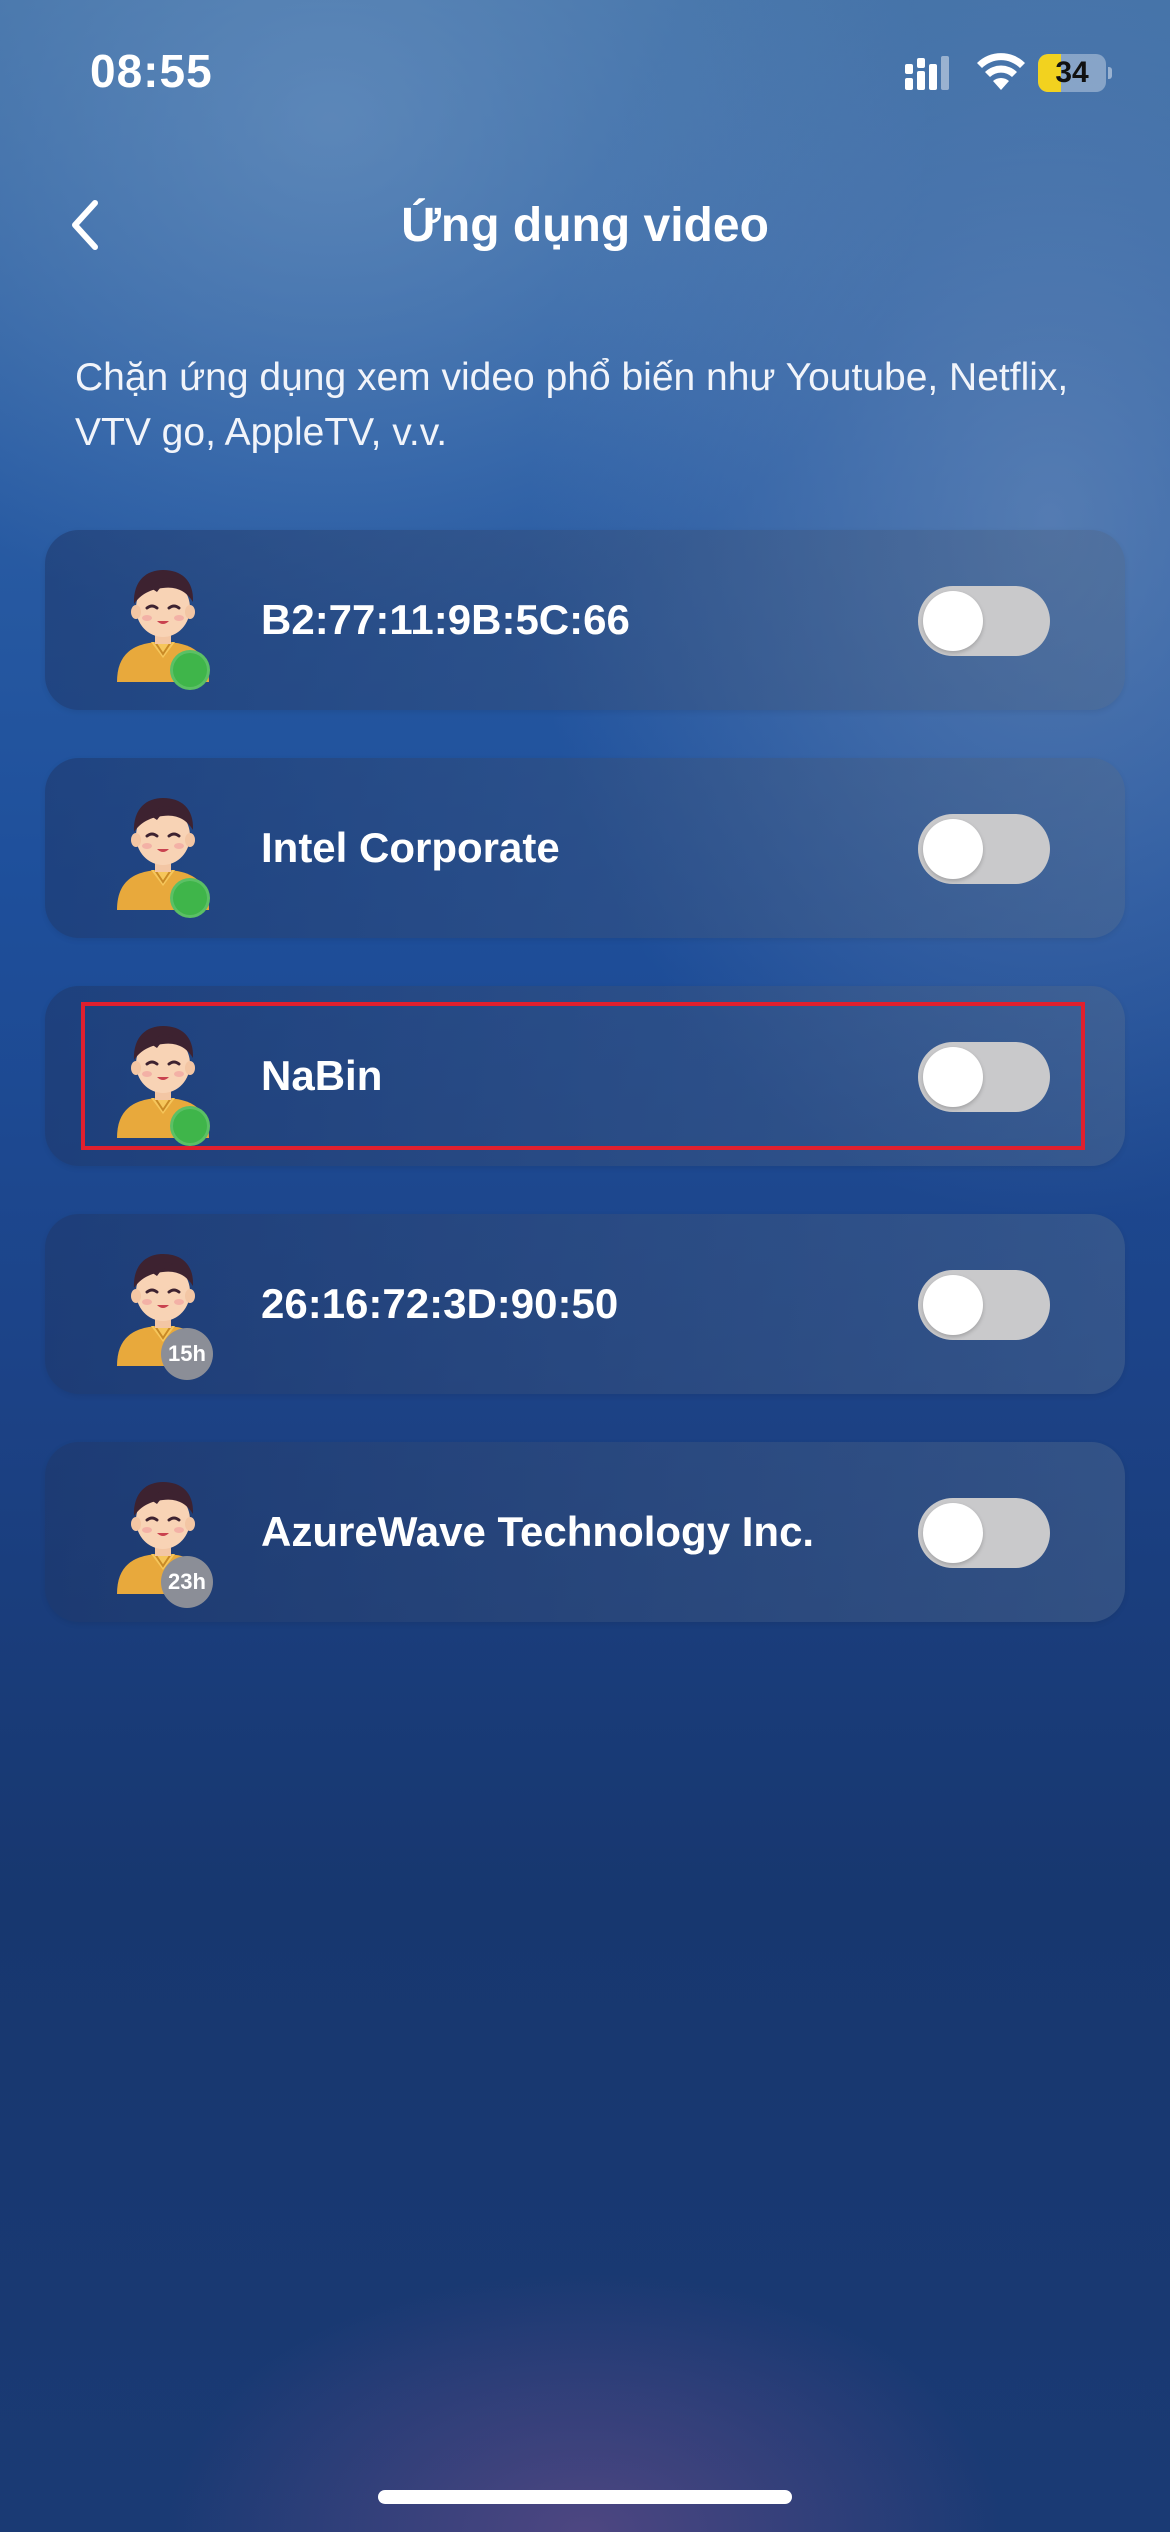 The height and width of the screenshot is (2532, 1170). What do you see at coordinates (445, 619) in the screenshot?
I see `device-name: B2:77:11:9B:5C:66` at bounding box center [445, 619].